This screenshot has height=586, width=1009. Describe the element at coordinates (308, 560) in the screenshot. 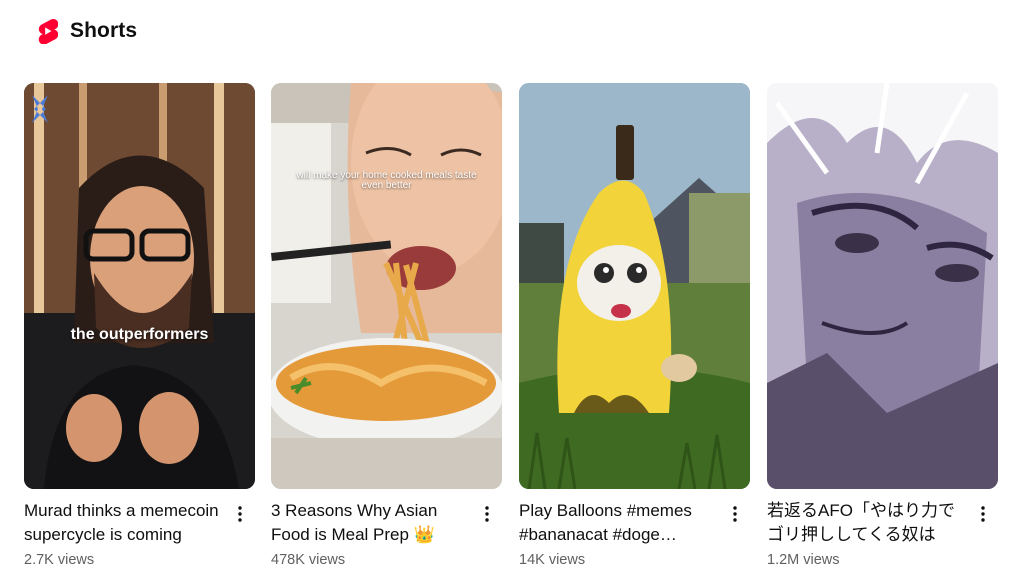

I see `view-count: 478K views` at that location.